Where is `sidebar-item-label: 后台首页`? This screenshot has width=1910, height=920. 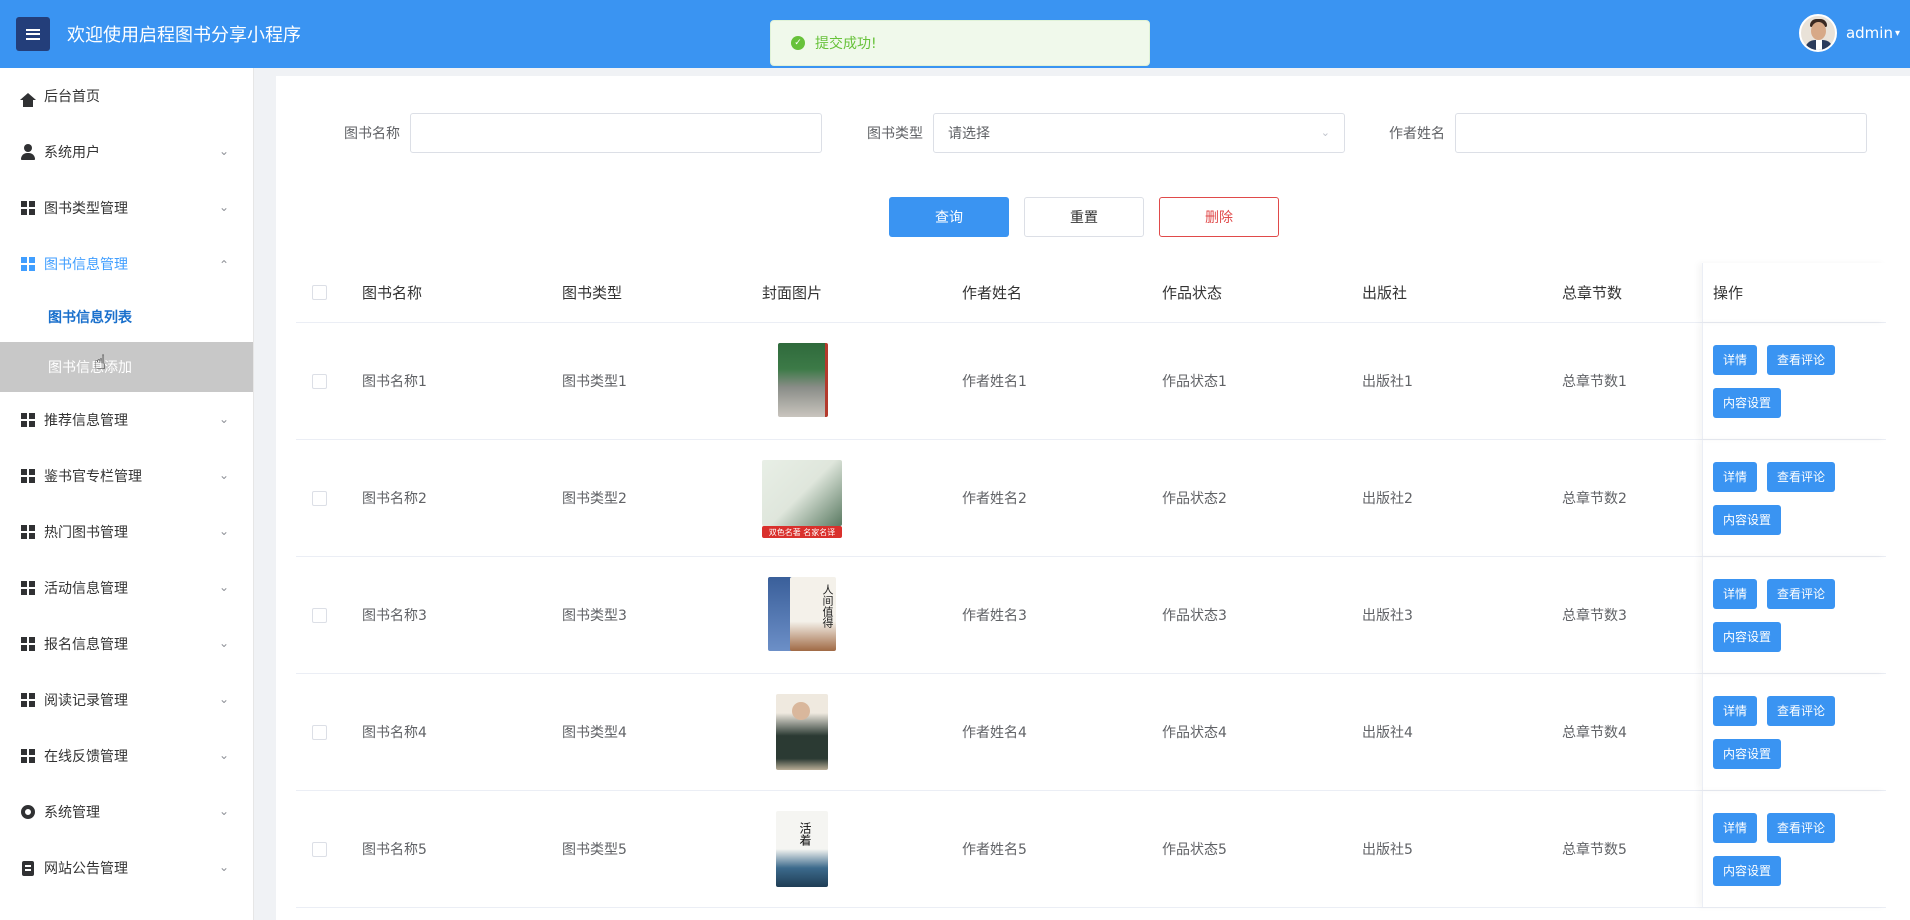
sidebar-item-label: 后台首页 is located at coordinates (72, 97).